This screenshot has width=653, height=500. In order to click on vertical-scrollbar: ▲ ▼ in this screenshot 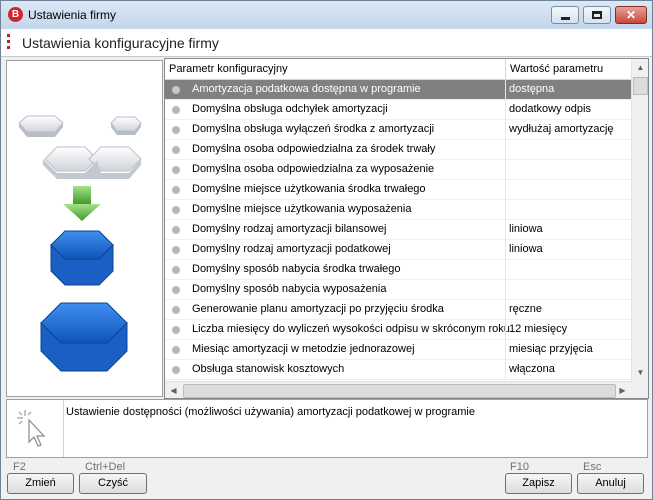, I will do `click(639, 220)`.